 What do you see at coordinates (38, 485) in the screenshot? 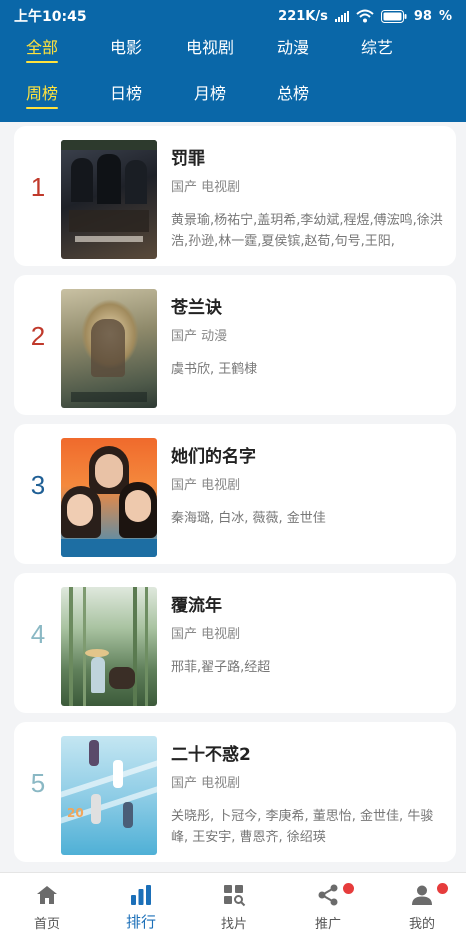
I see `rank-number: 3` at bounding box center [38, 485].